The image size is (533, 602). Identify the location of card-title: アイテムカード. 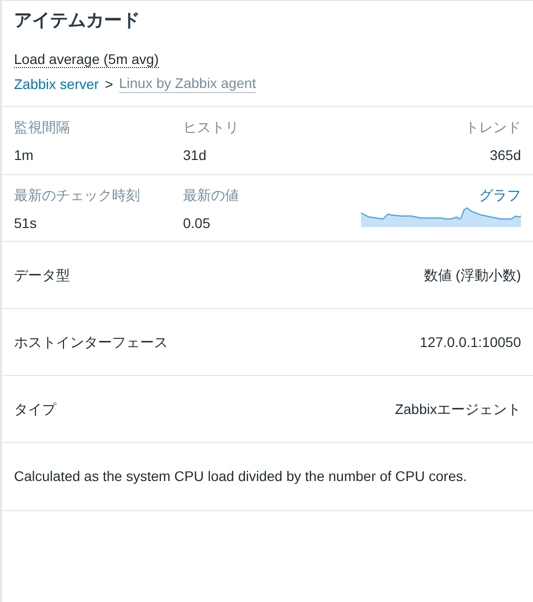
(77, 20).